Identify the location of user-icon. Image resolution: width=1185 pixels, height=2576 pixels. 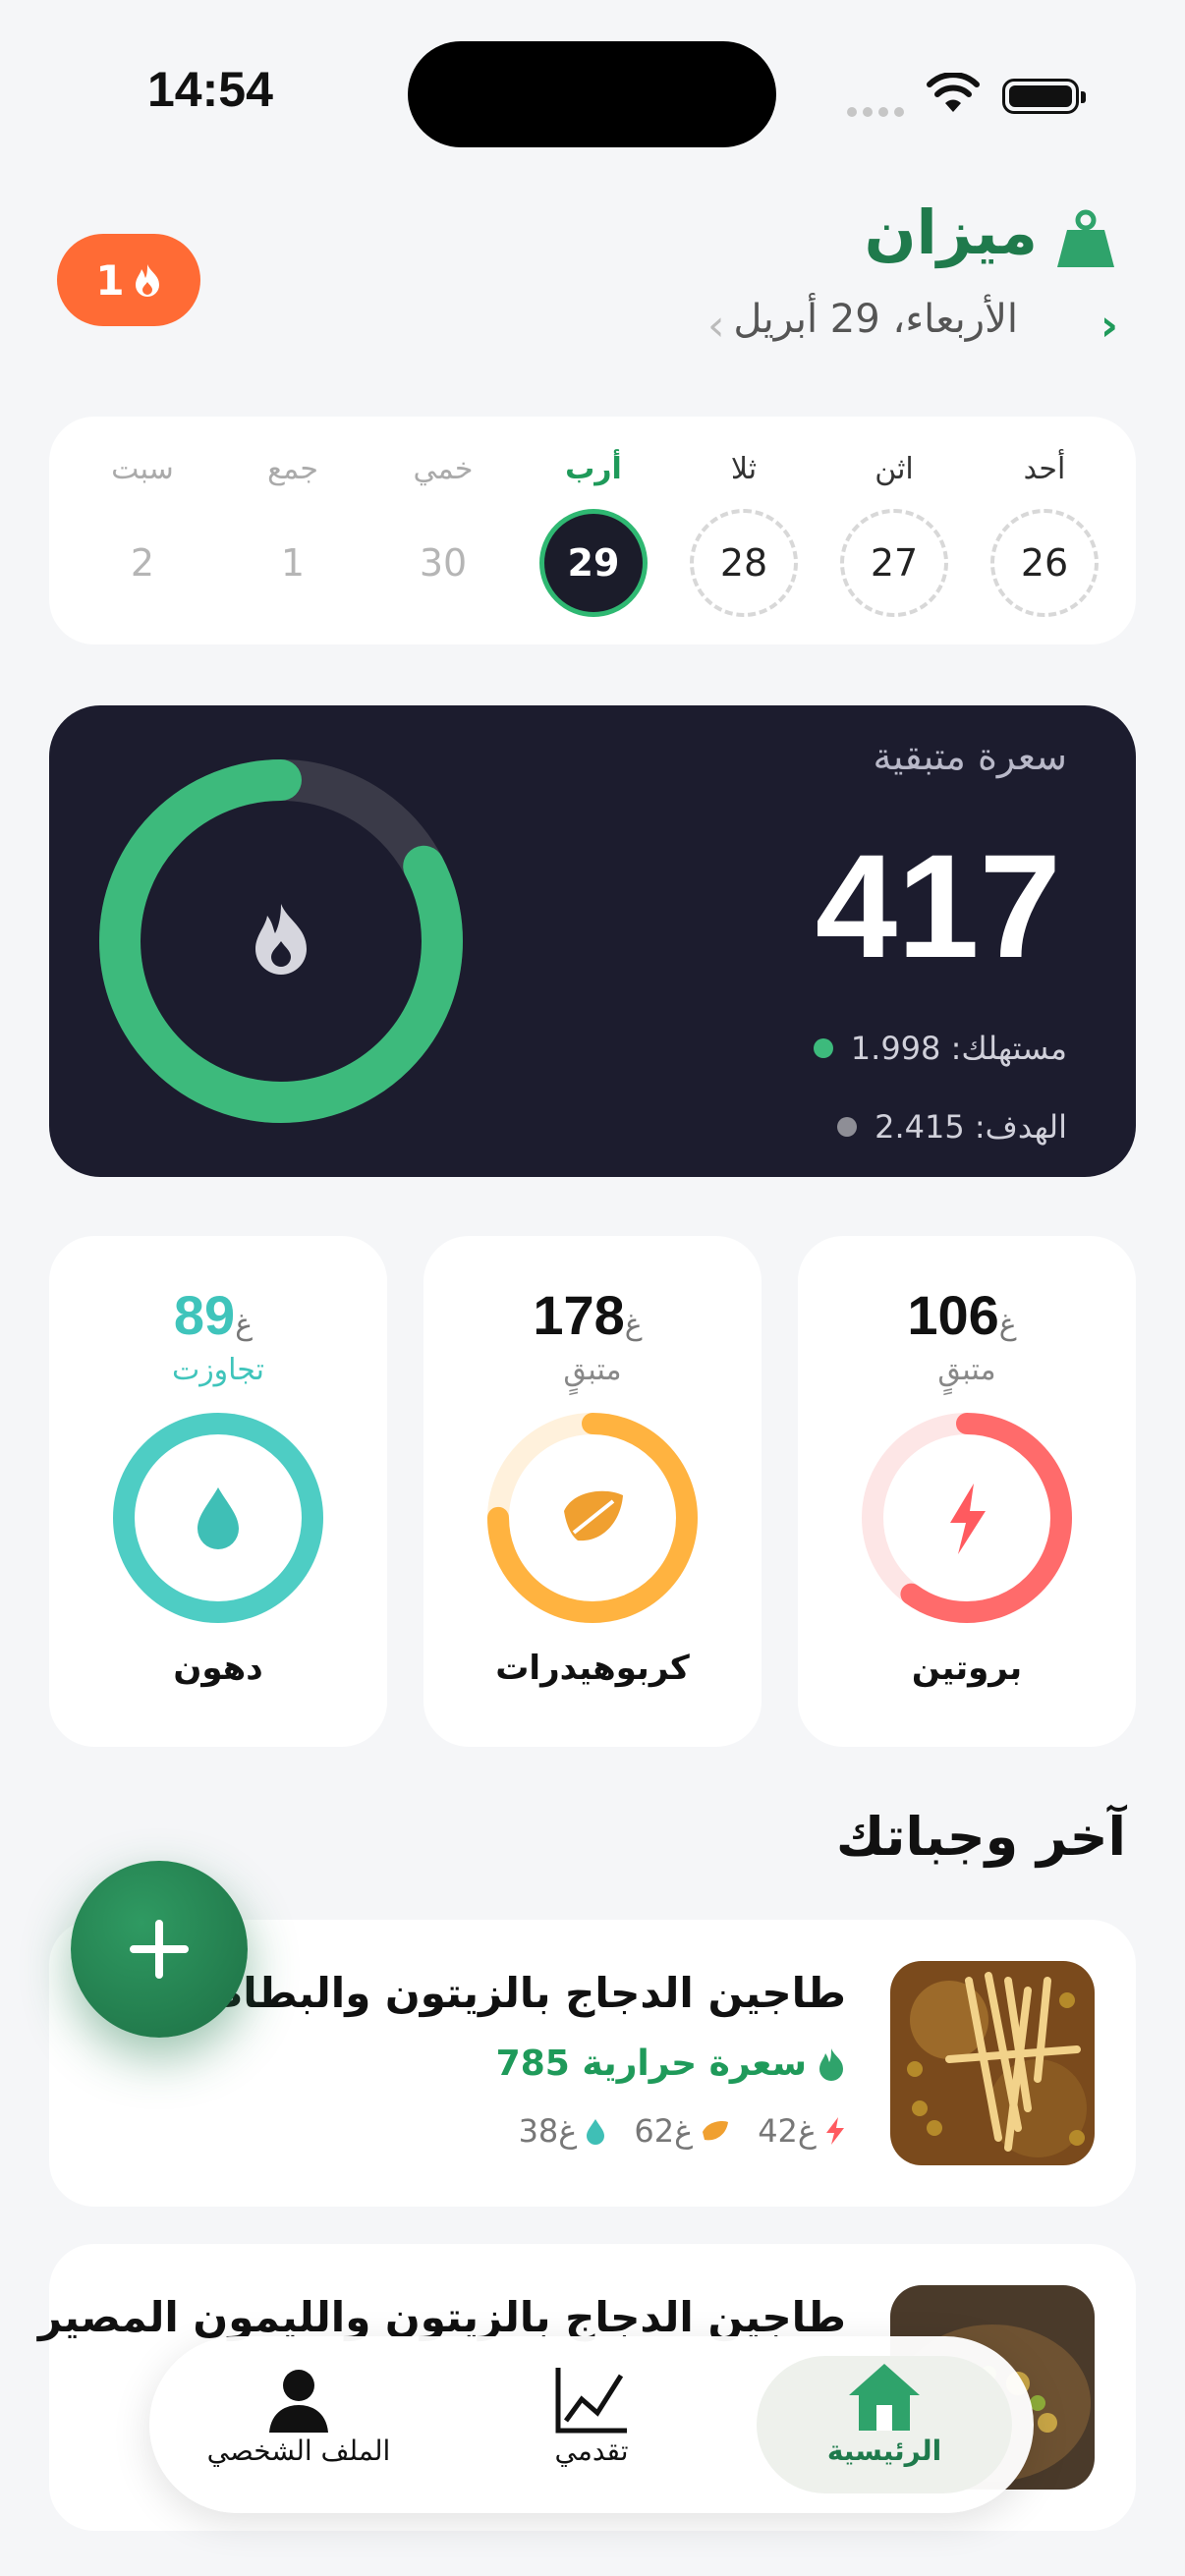
(298, 2401).